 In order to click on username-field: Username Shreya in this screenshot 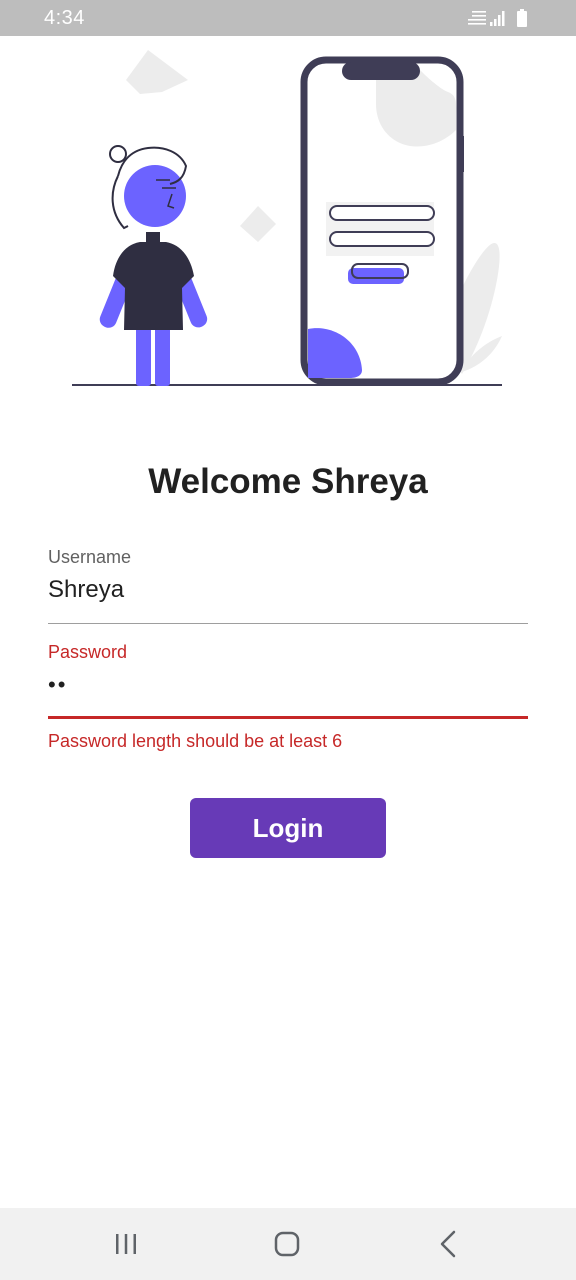, I will do `click(288, 586)`.